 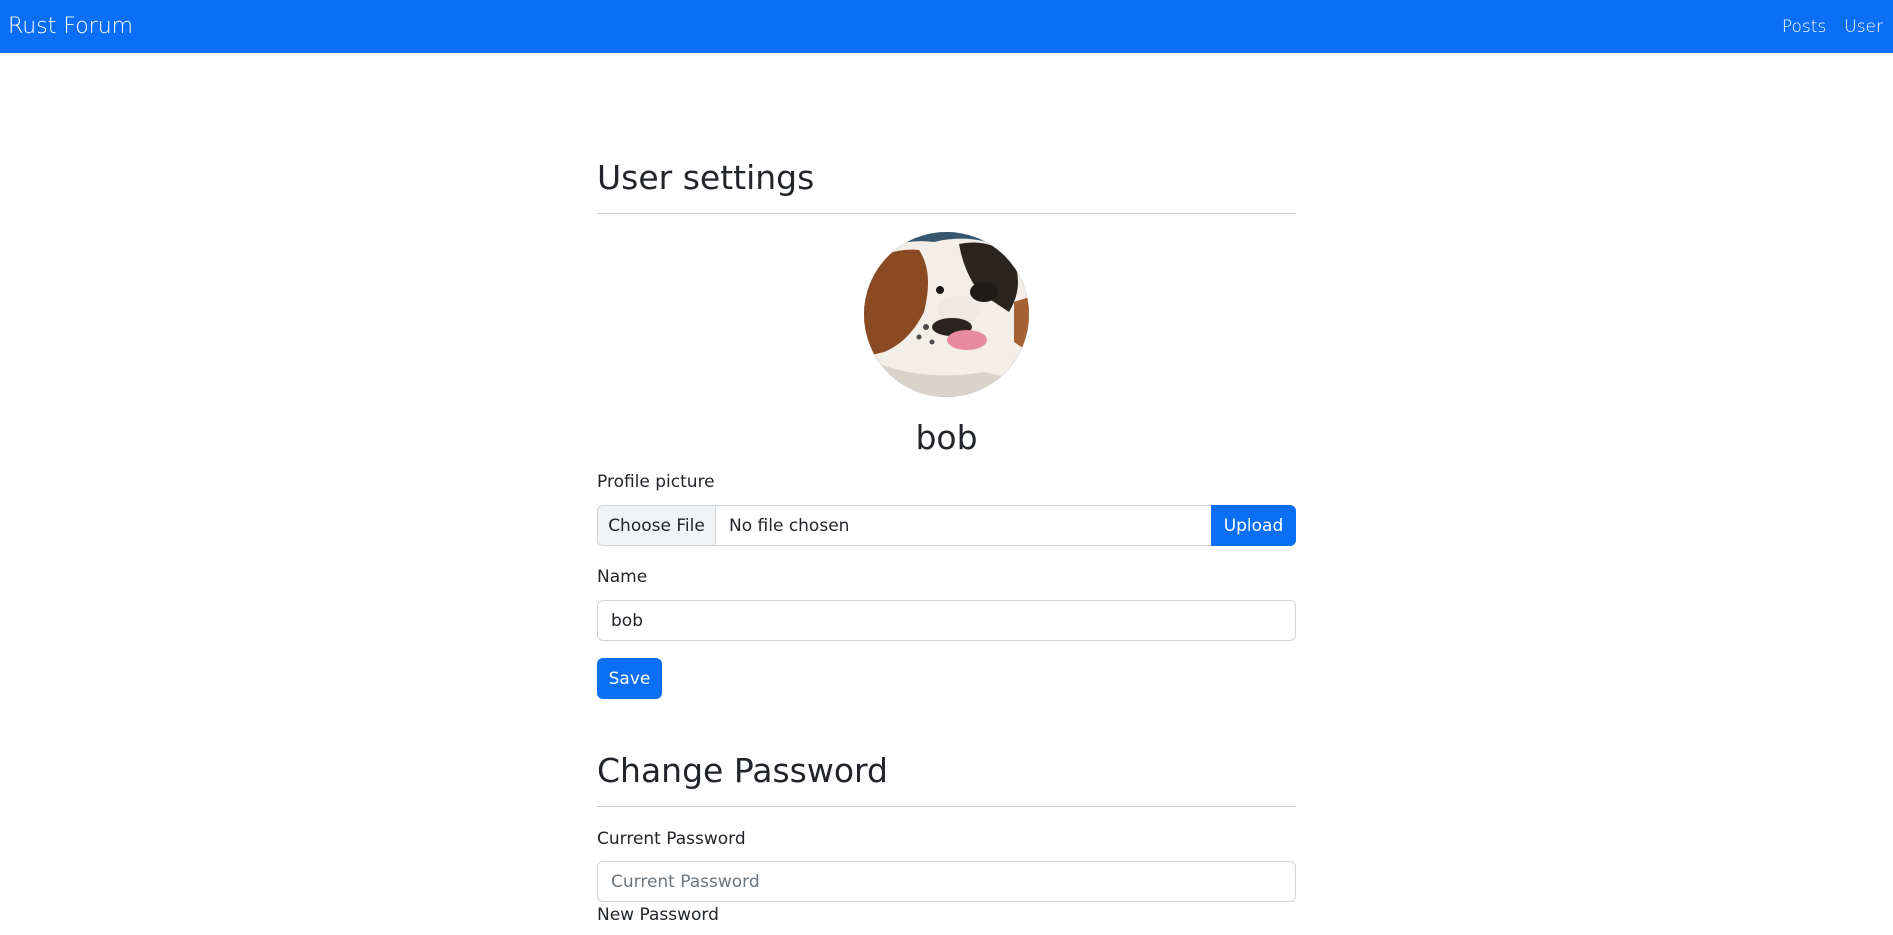 What do you see at coordinates (742, 770) in the screenshot?
I see `change-password-title: Change Password` at bounding box center [742, 770].